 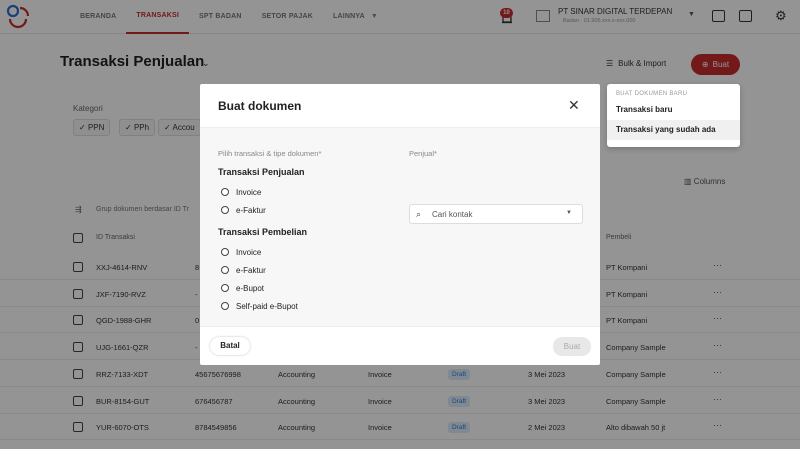 I want to click on transaction-type-label: Pilih transaksi & tipe dokumen*, so click(x=270, y=153).